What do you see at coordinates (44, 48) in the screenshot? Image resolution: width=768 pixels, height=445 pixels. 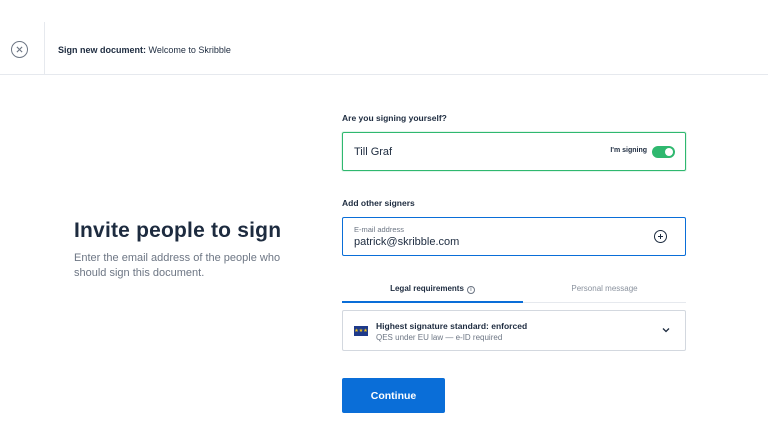 I see `top-bar-divider` at bounding box center [44, 48].